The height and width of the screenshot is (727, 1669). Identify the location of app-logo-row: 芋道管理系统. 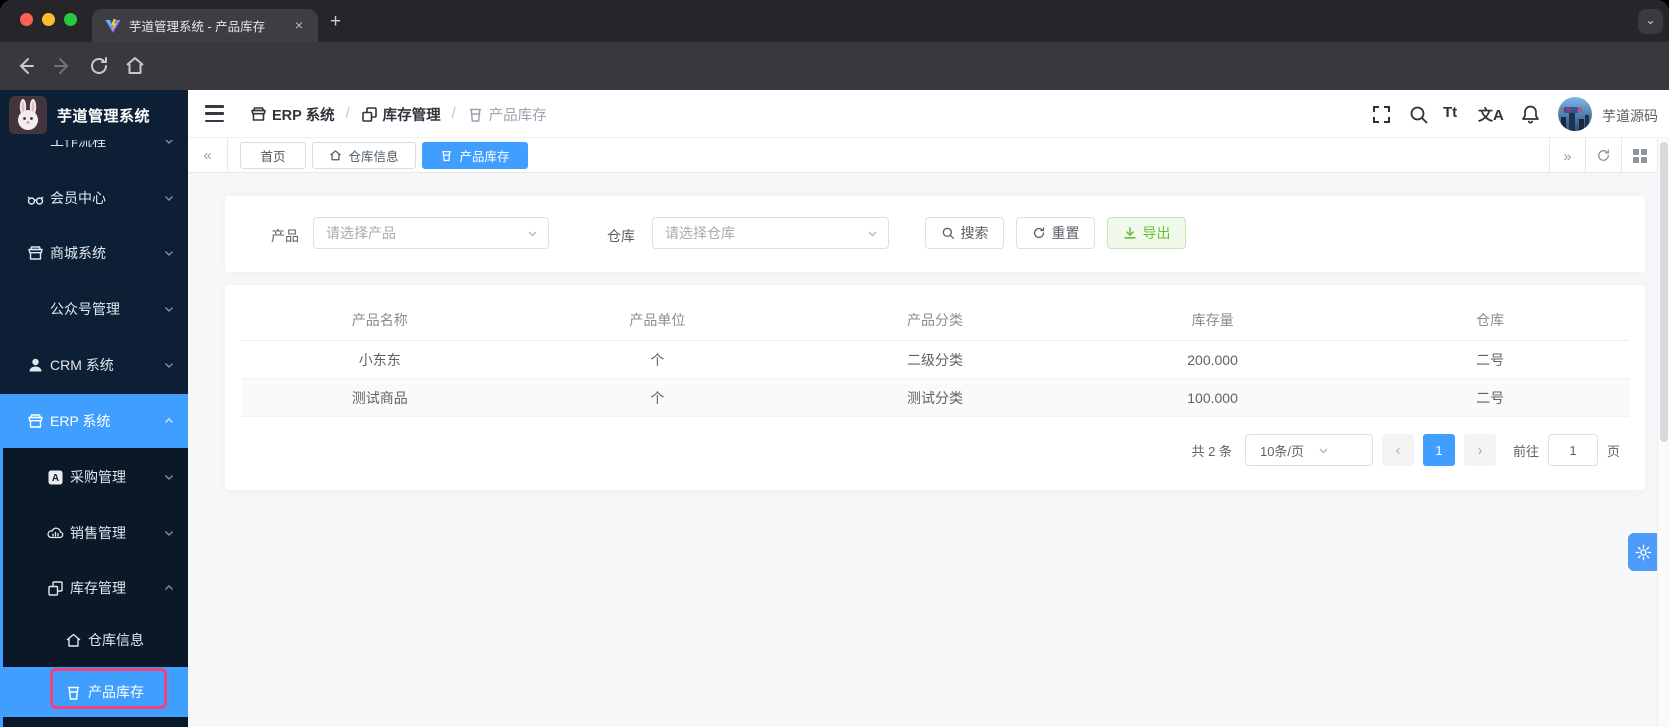
(94, 115).